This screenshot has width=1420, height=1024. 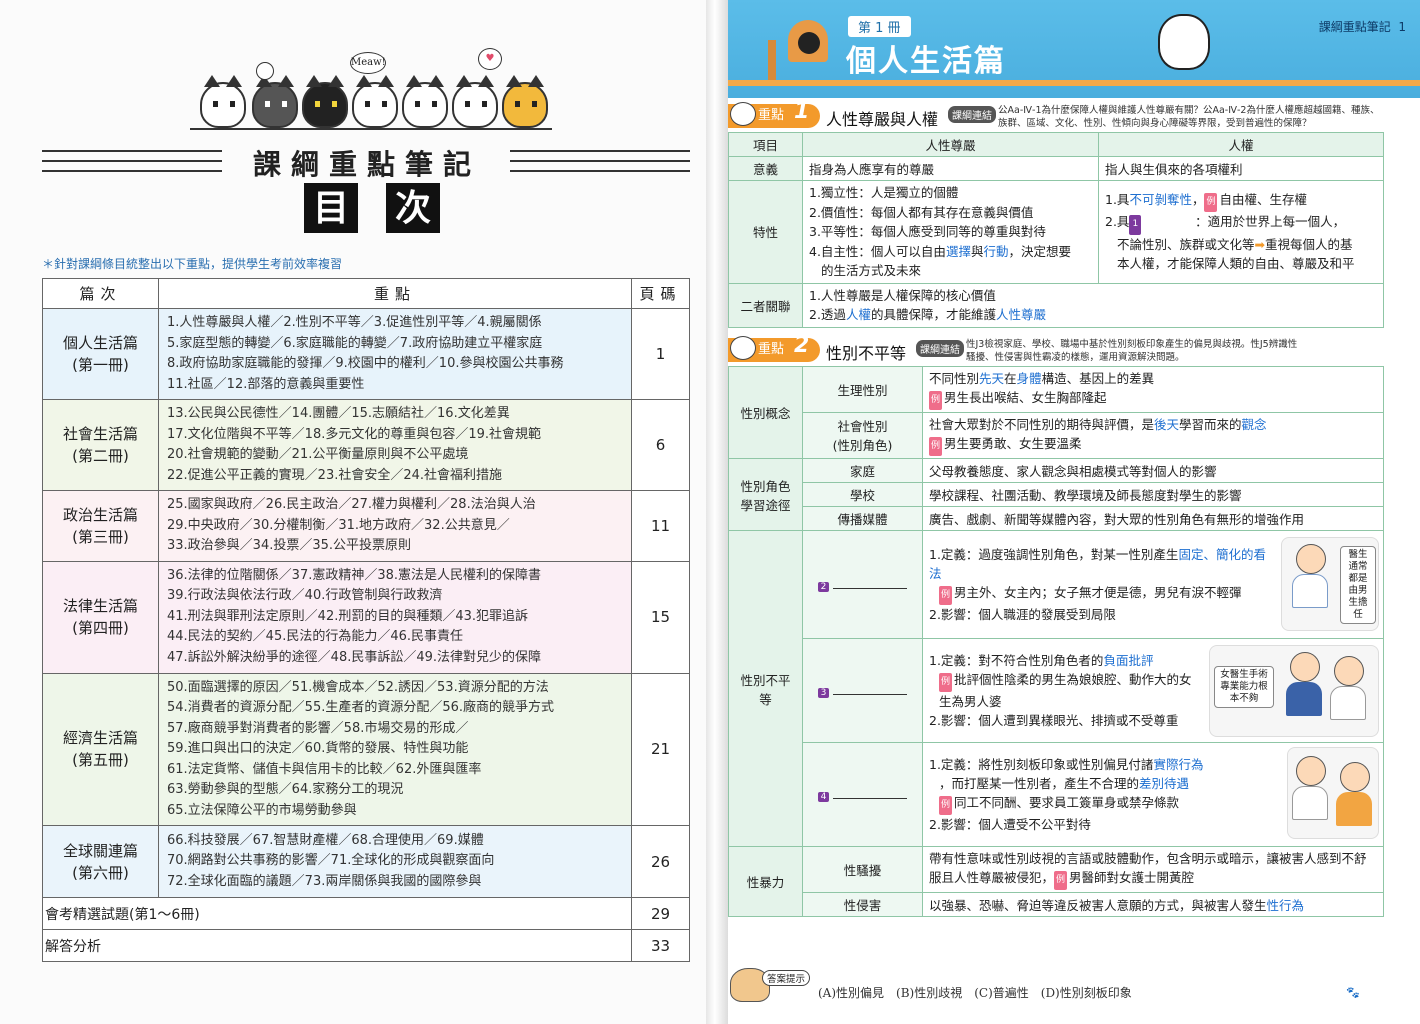 What do you see at coordinates (1153, 518) in the screenshot?
I see `media-text: 廣告、戲劇、新聞等媒體內容，對大眾的性別角色有無形的增強作用` at bounding box center [1153, 518].